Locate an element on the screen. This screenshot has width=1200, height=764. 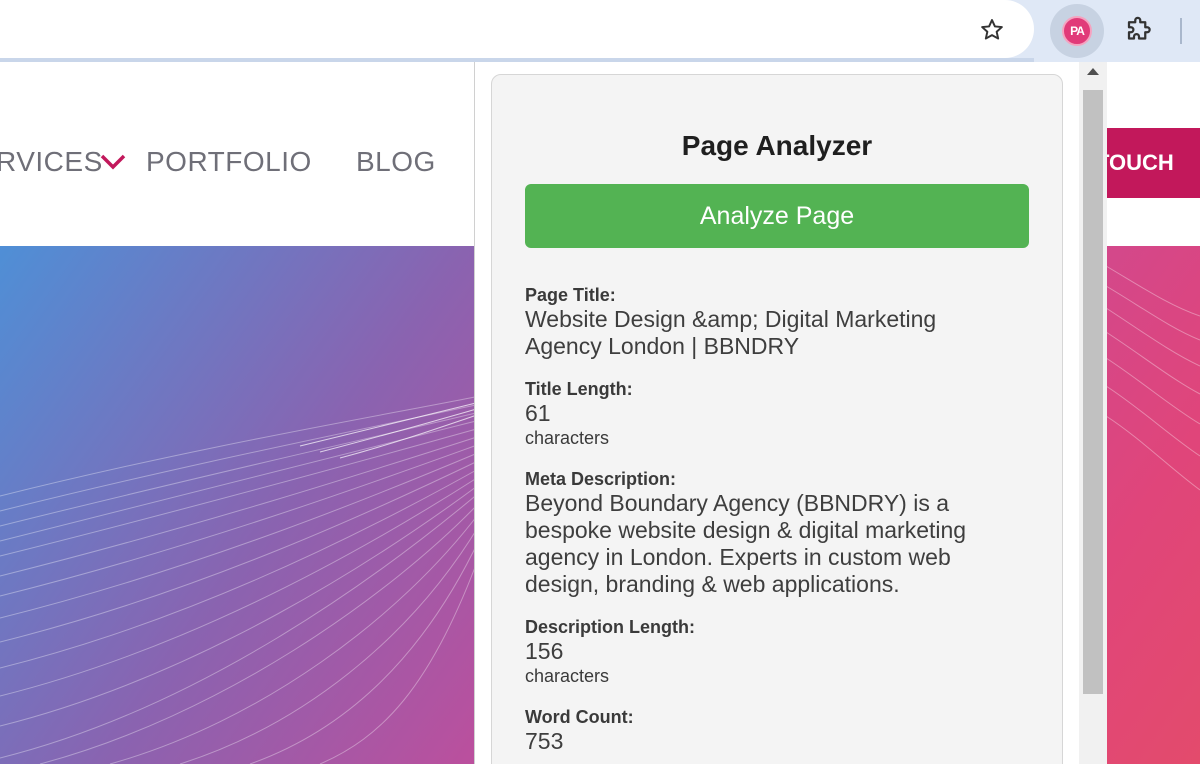
get-in-touch-button: TOUCH is located at coordinates (1148, 163).